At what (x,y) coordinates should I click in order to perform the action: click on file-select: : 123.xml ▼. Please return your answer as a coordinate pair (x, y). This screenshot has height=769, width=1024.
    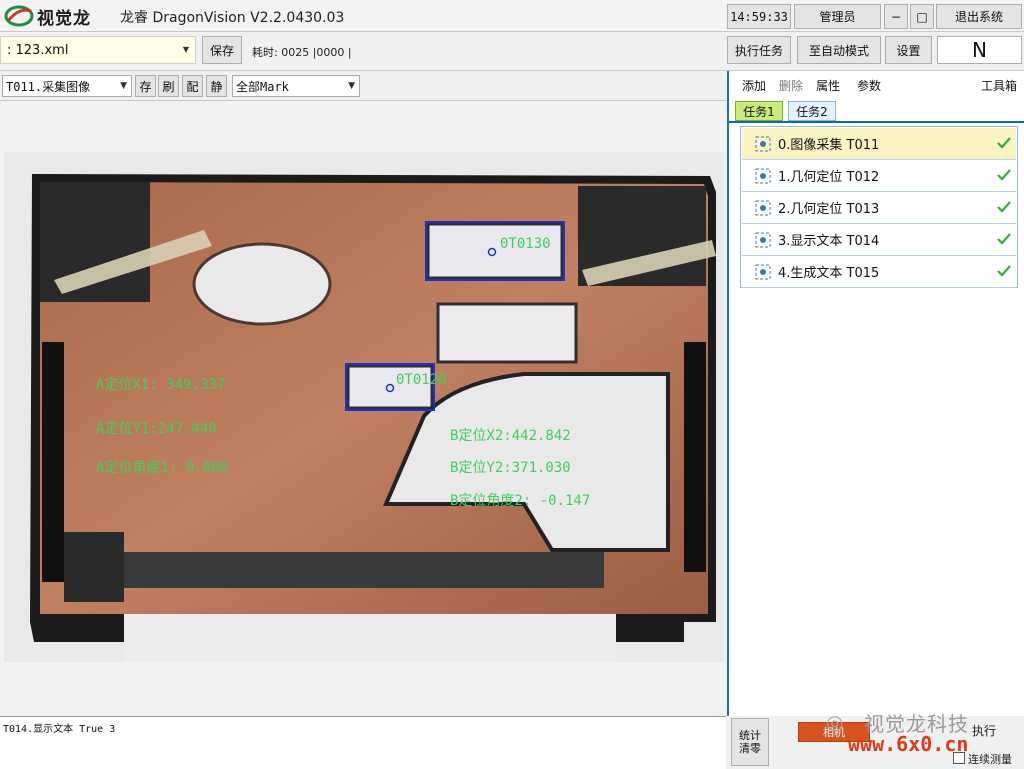
    Looking at the image, I should click on (98, 50).